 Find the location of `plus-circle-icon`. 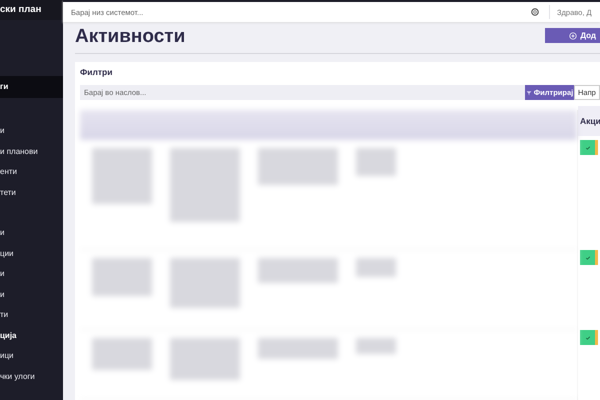

plus-circle-icon is located at coordinates (573, 36).